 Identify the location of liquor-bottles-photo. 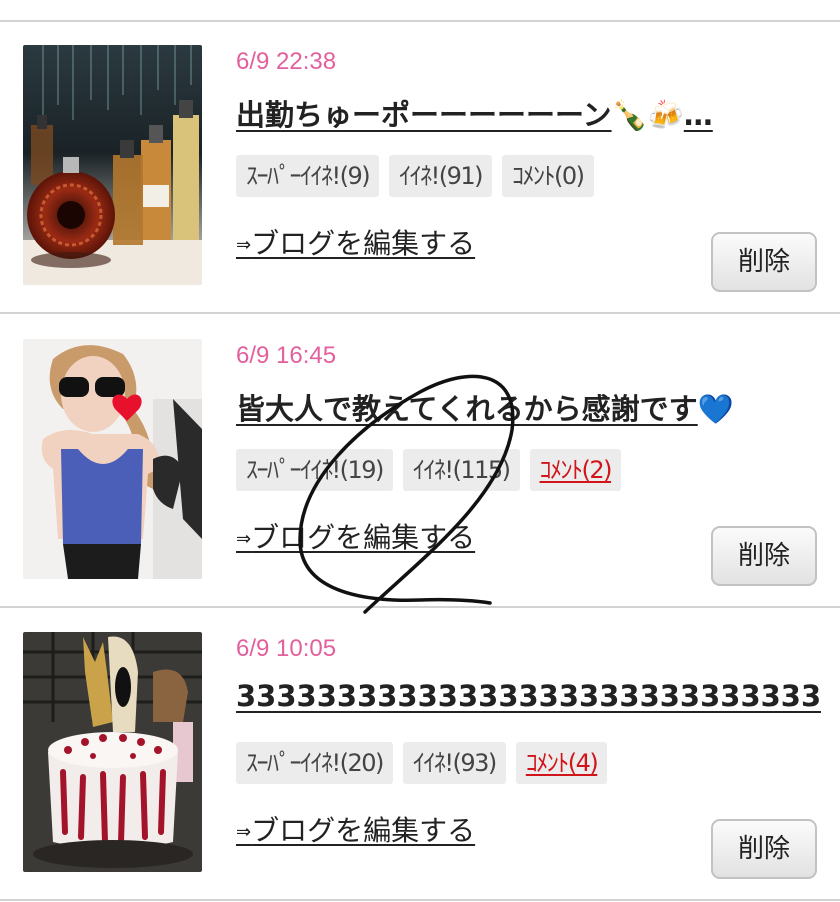
(112, 165).